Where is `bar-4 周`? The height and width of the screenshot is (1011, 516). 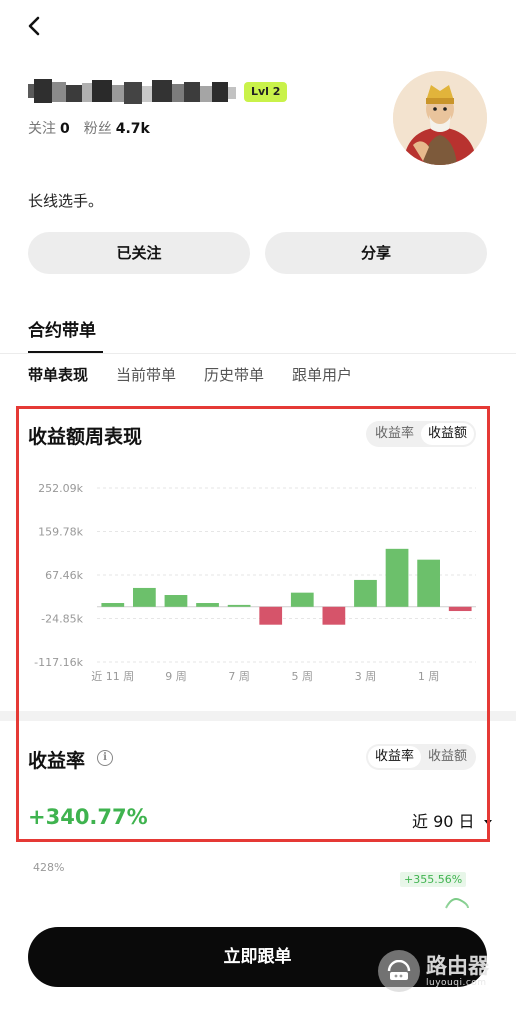 bar-4 周 is located at coordinates (334, 615).